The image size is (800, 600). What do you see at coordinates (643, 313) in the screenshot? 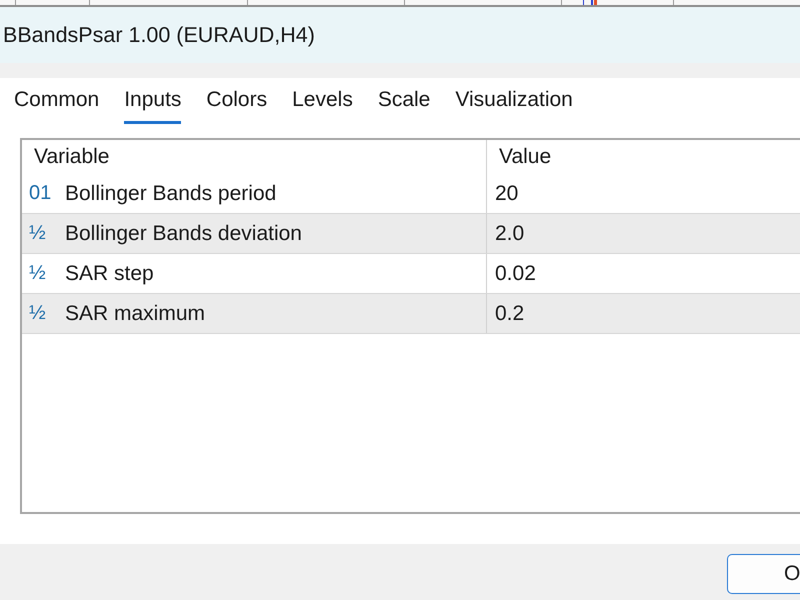
I see `value-cell: 0.2` at bounding box center [643, 313].